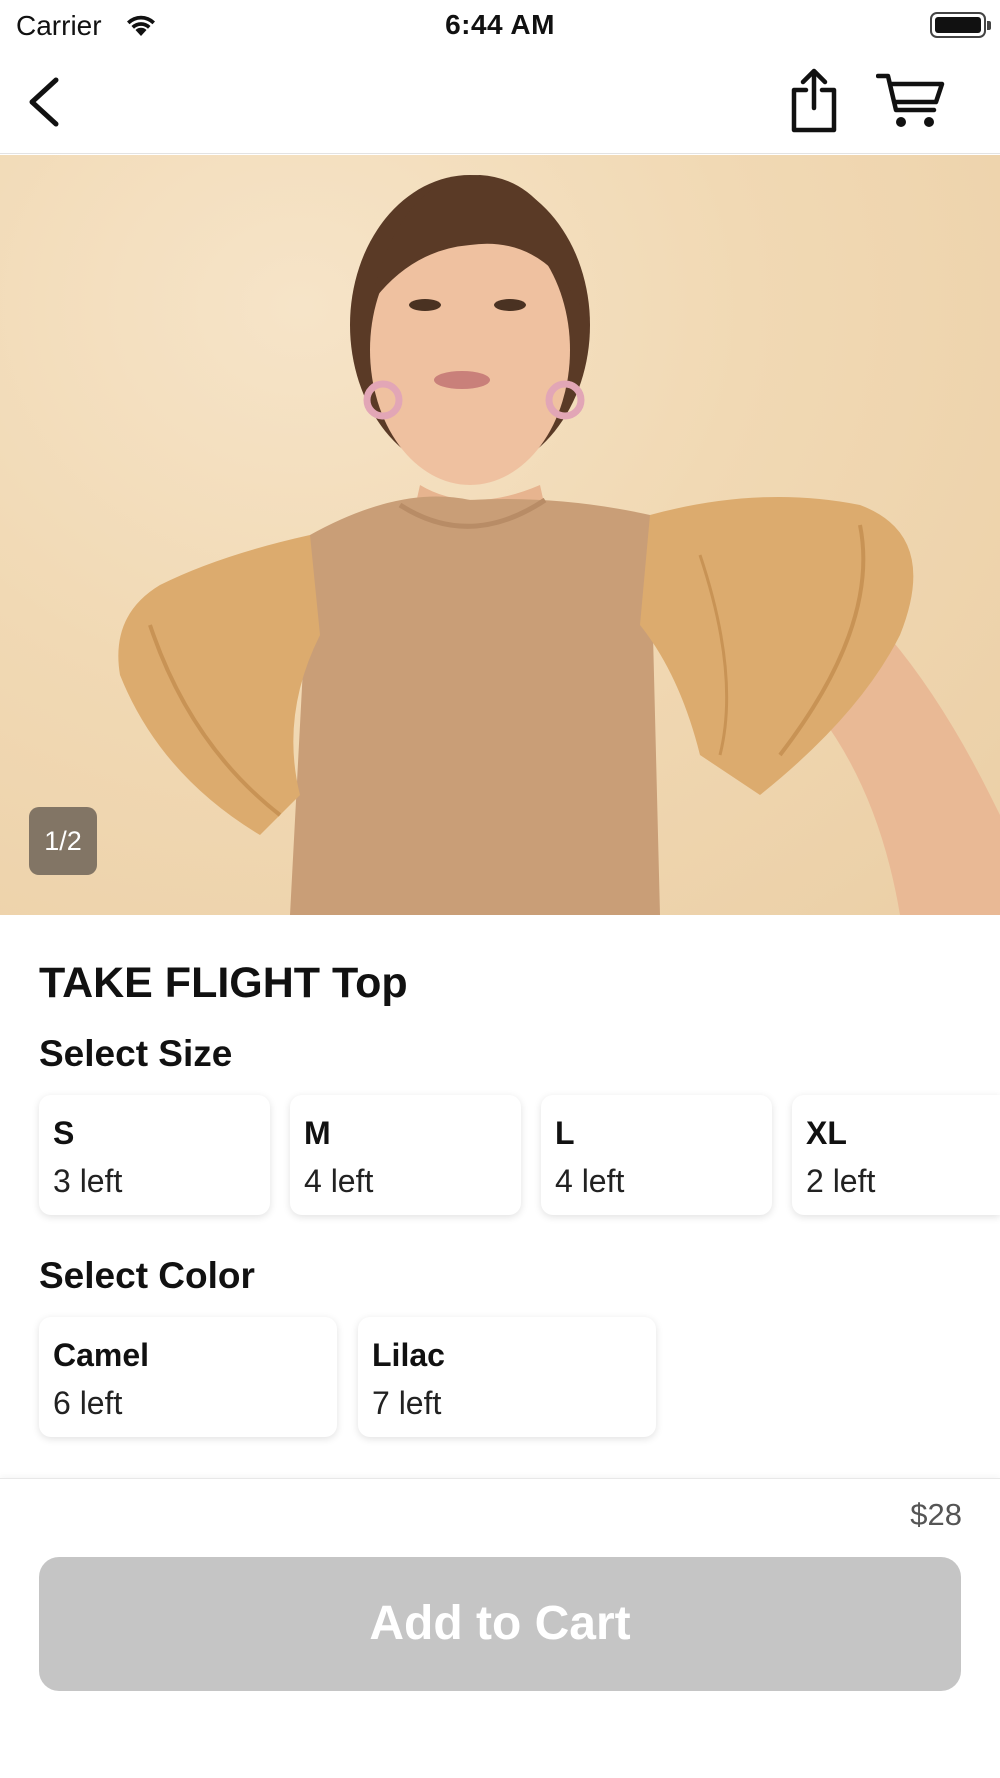 The height and width of the screenshot is (1778, 1000). I want to click on color-option-name: Camel, so click(101, 1355).